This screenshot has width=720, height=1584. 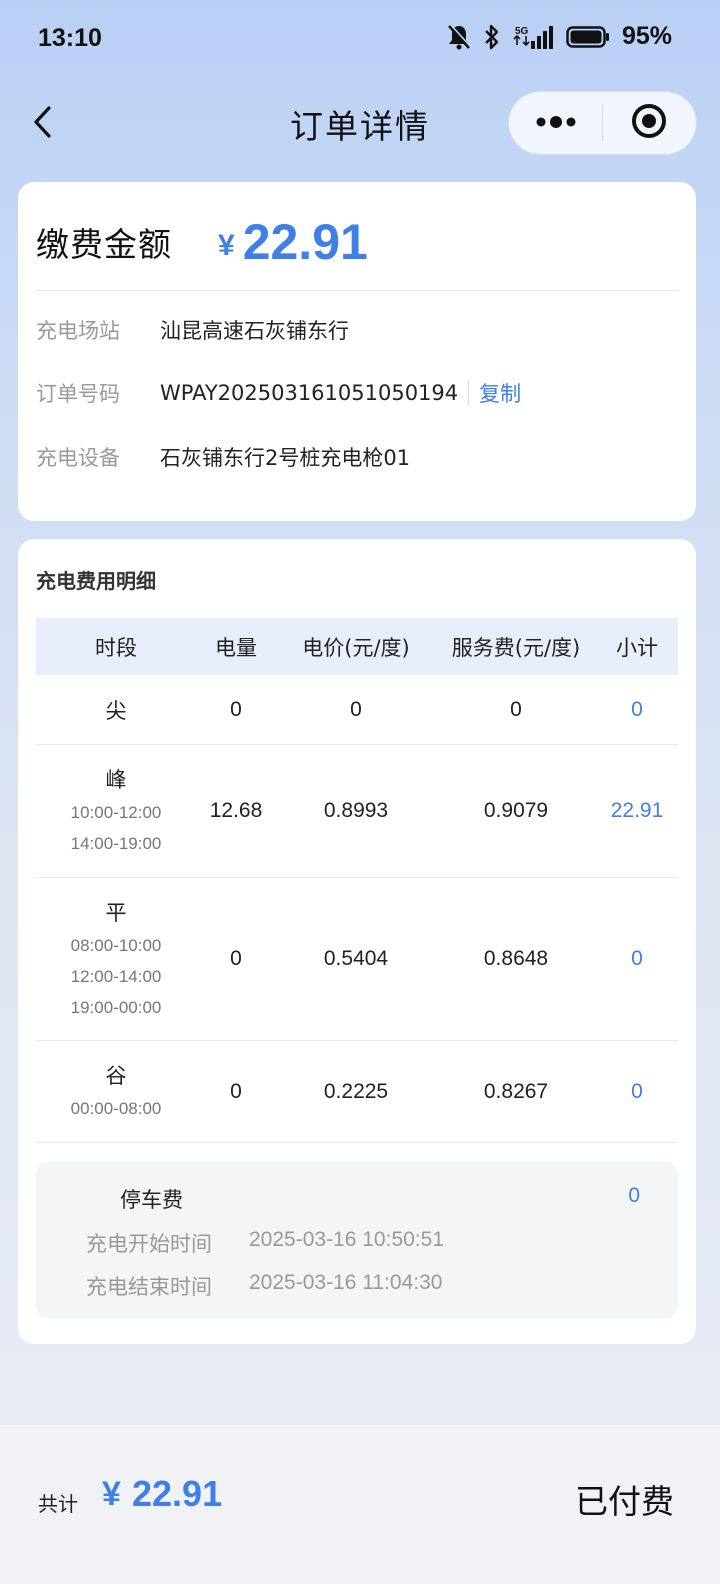 I want to click on bluetooth-icon, so click(x=492, y=37).